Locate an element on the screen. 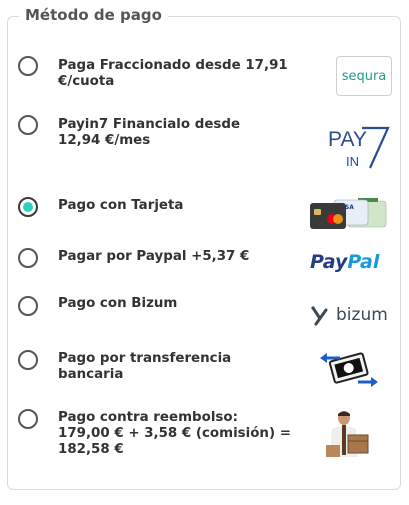  option-label-card: Pago con Tarjeta is located at coordinates (121, 205).